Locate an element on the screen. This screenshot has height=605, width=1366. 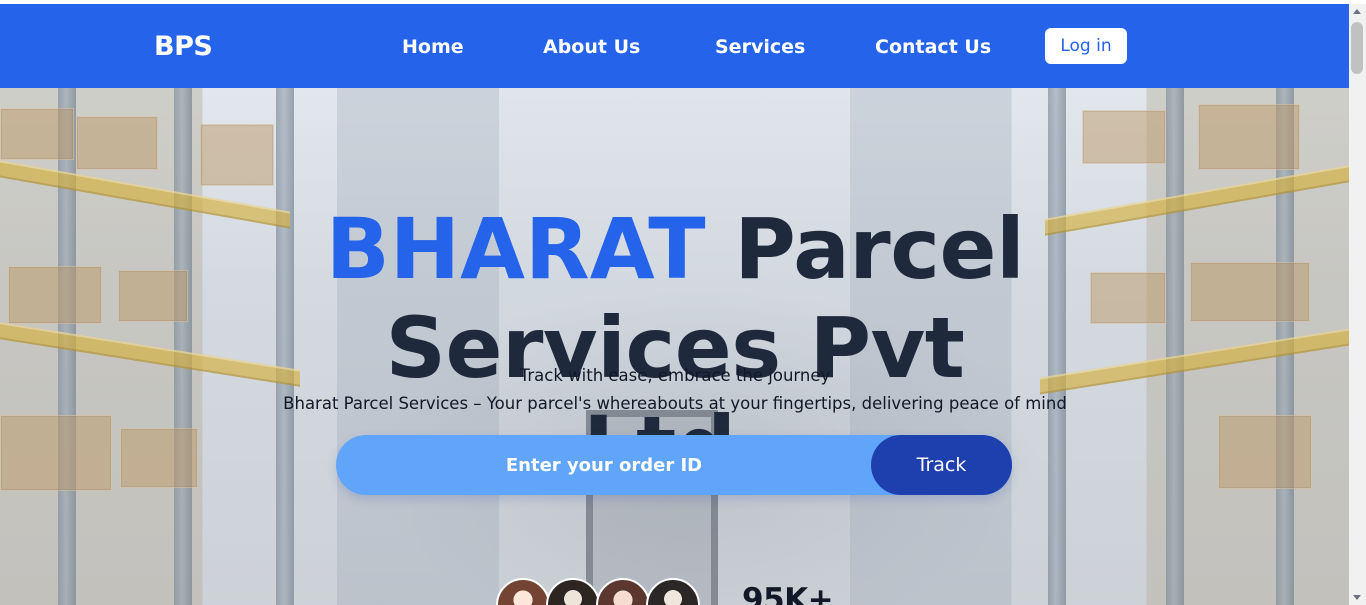
login-button: Log in is located at coordinates (1086, 46).